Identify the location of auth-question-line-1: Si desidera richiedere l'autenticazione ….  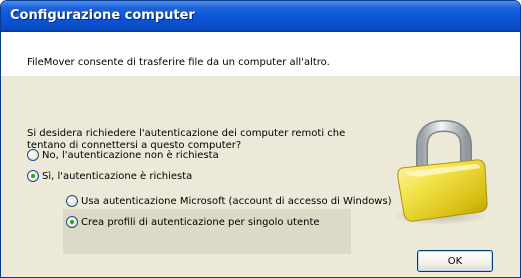
(186, 133).